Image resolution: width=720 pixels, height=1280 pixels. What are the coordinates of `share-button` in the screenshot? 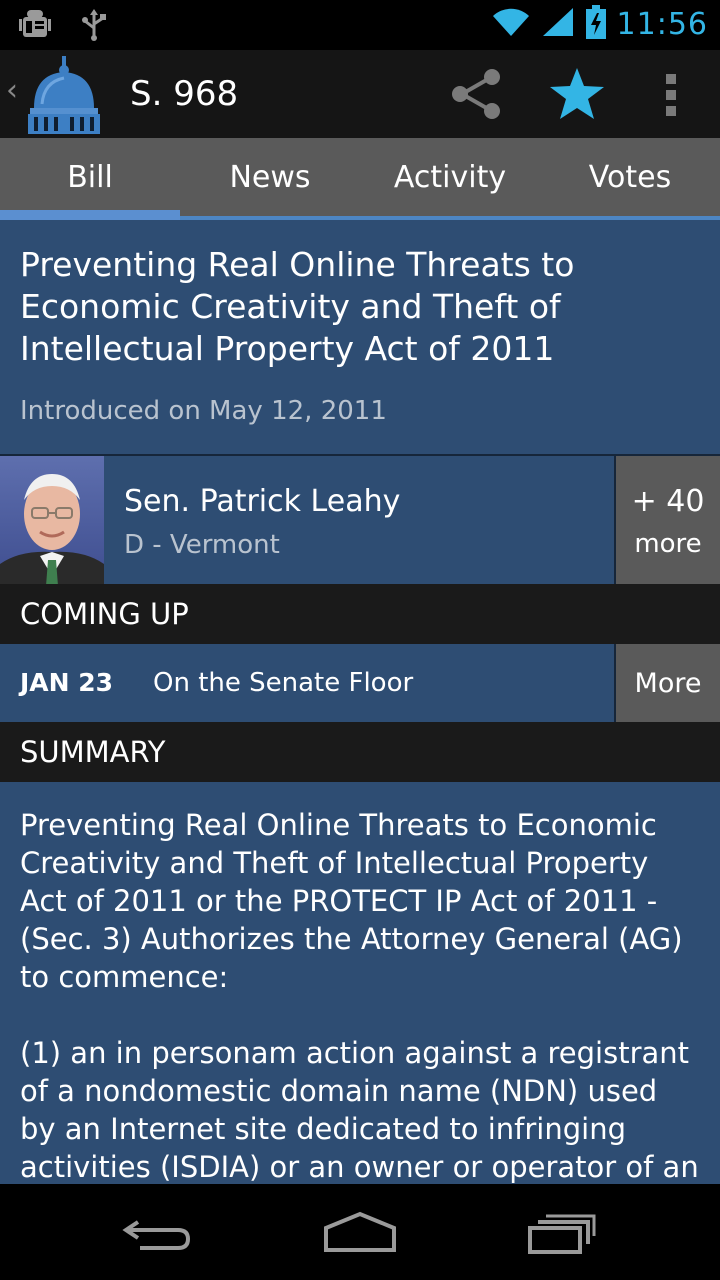 It's located at (476, 94).